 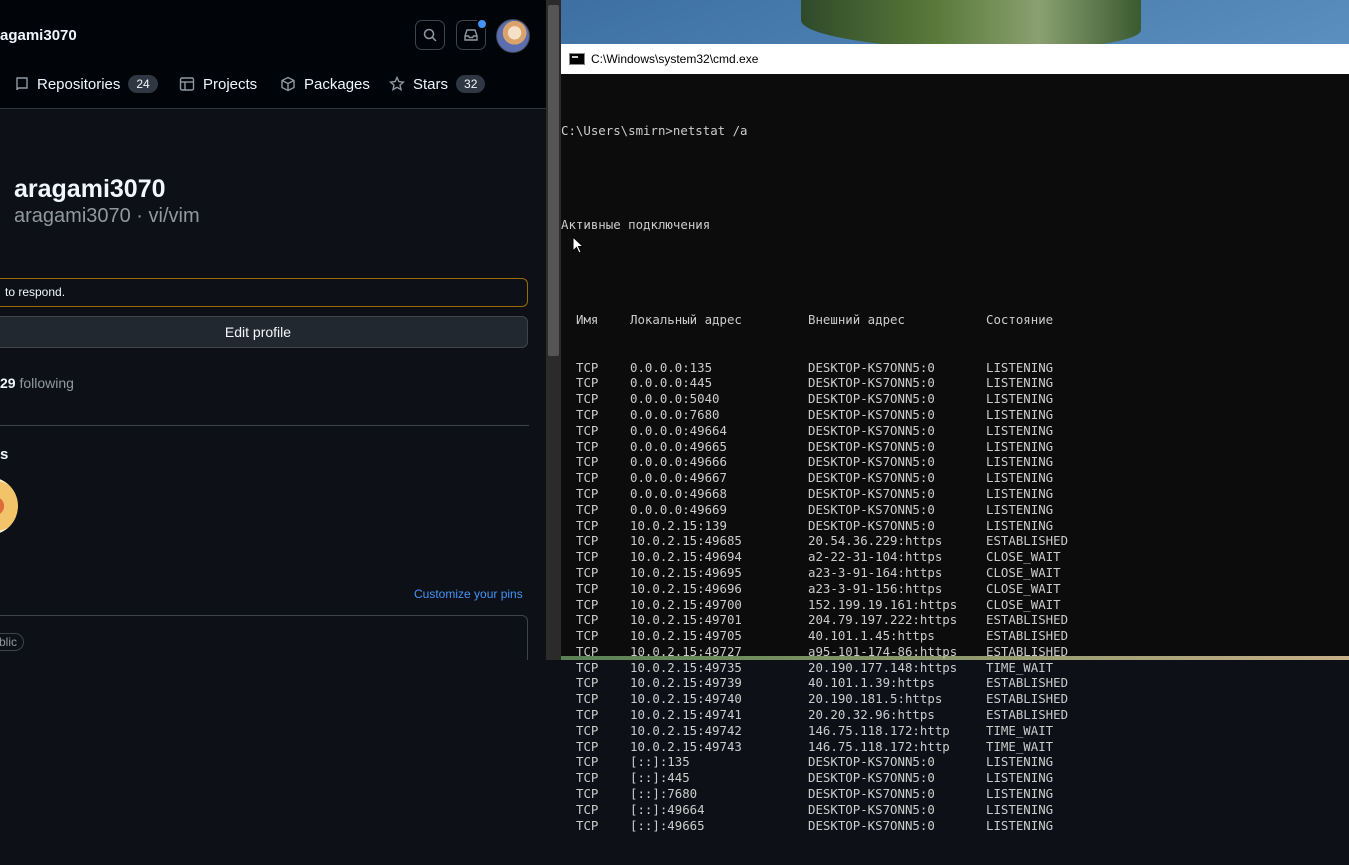 What do you see at coordinates (875, 699) in the screenshot?
I see `cell-foreign-address: 20.190.181.5:https` at bounding box center [875, 699].